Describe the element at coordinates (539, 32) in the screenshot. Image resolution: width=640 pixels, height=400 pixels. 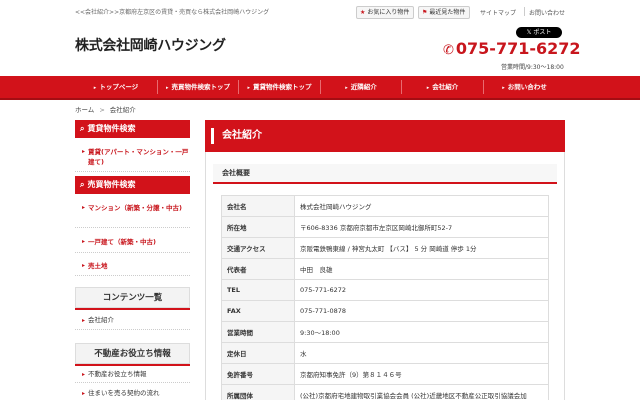
I see `x-post-button: 𝕏 ポスト` at that location.